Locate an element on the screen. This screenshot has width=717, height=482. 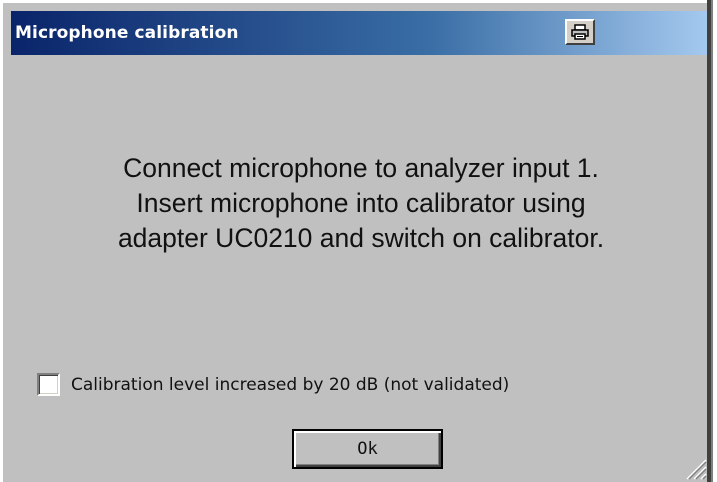
resize-grip-icon is located at coordinates (695, 468).